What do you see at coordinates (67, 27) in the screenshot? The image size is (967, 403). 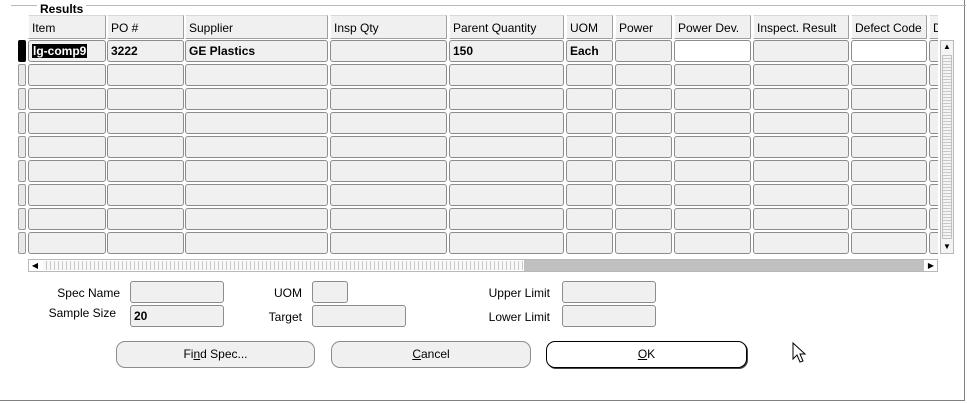 I see `column-header-item: Item` at bounding box center [67, 27].